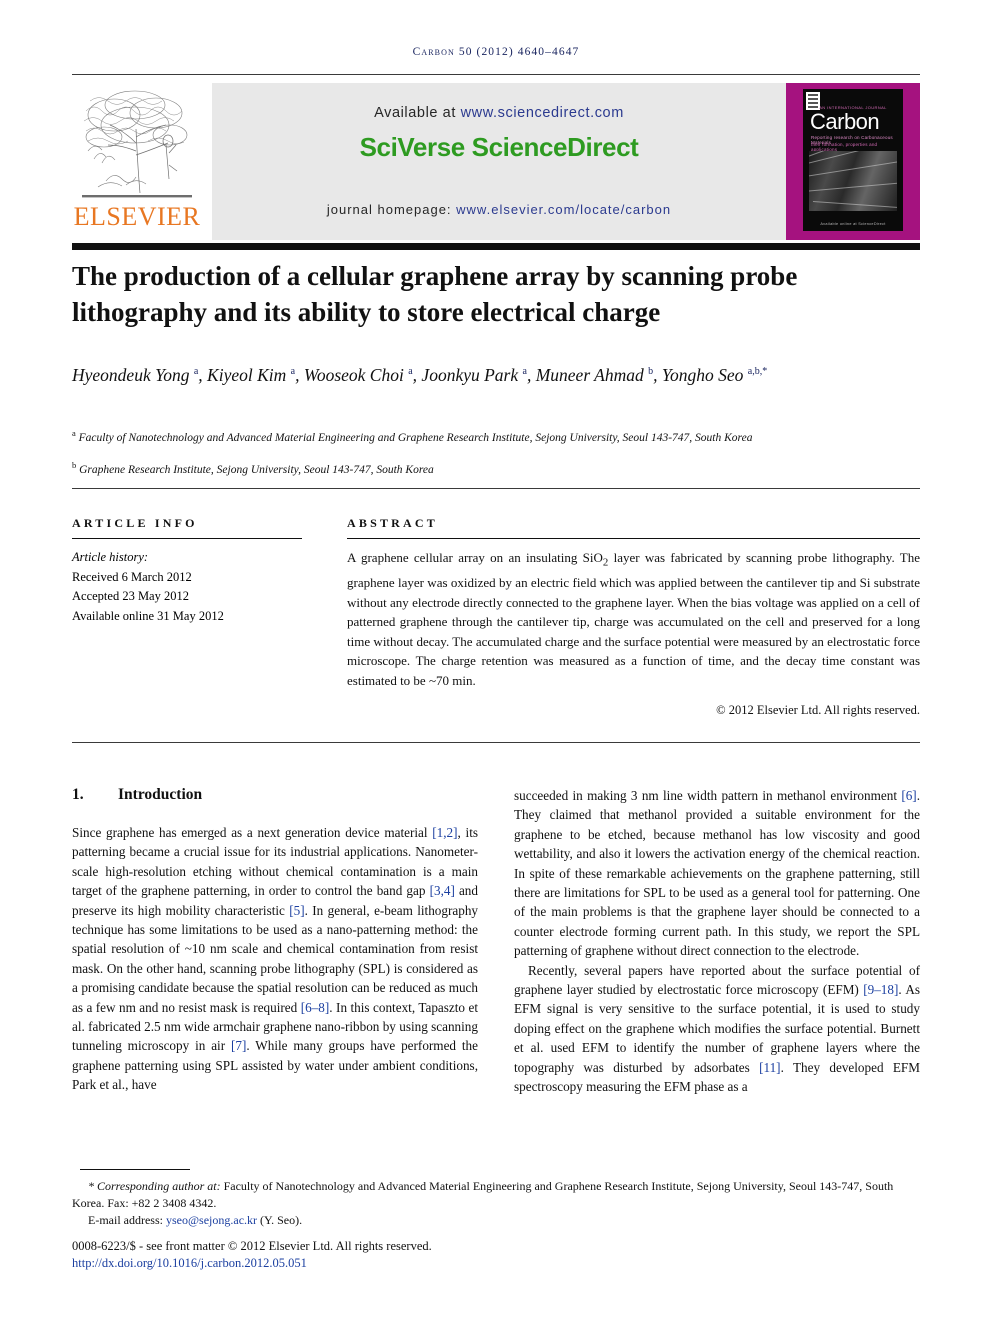 Image resolution: width=992 pixels, height=1323 pixels. What do you see at coordinates (78, 794) in the screenshot?
I see `section-number: 1.` at bounding box center [78, 794].